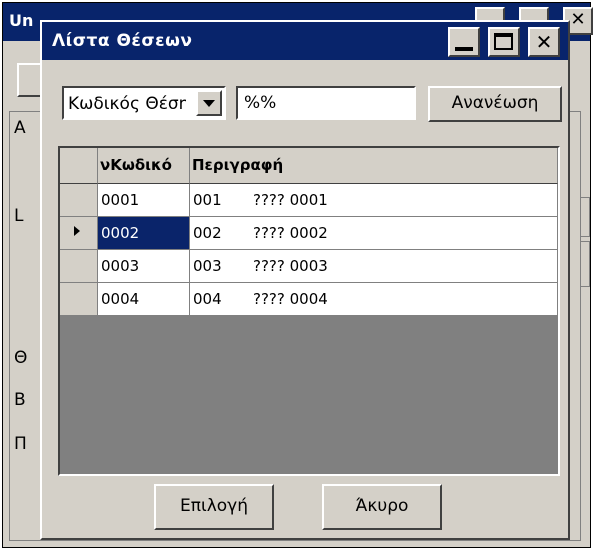  I want to click on background-label: Π, so click(20, 444).